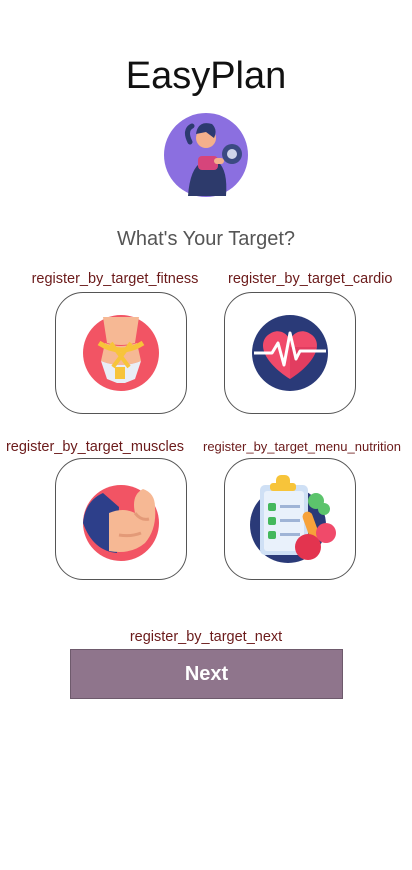 This screenshot has height=870, width=412. I want to click on target-cardio-tile, so click(290, 353).